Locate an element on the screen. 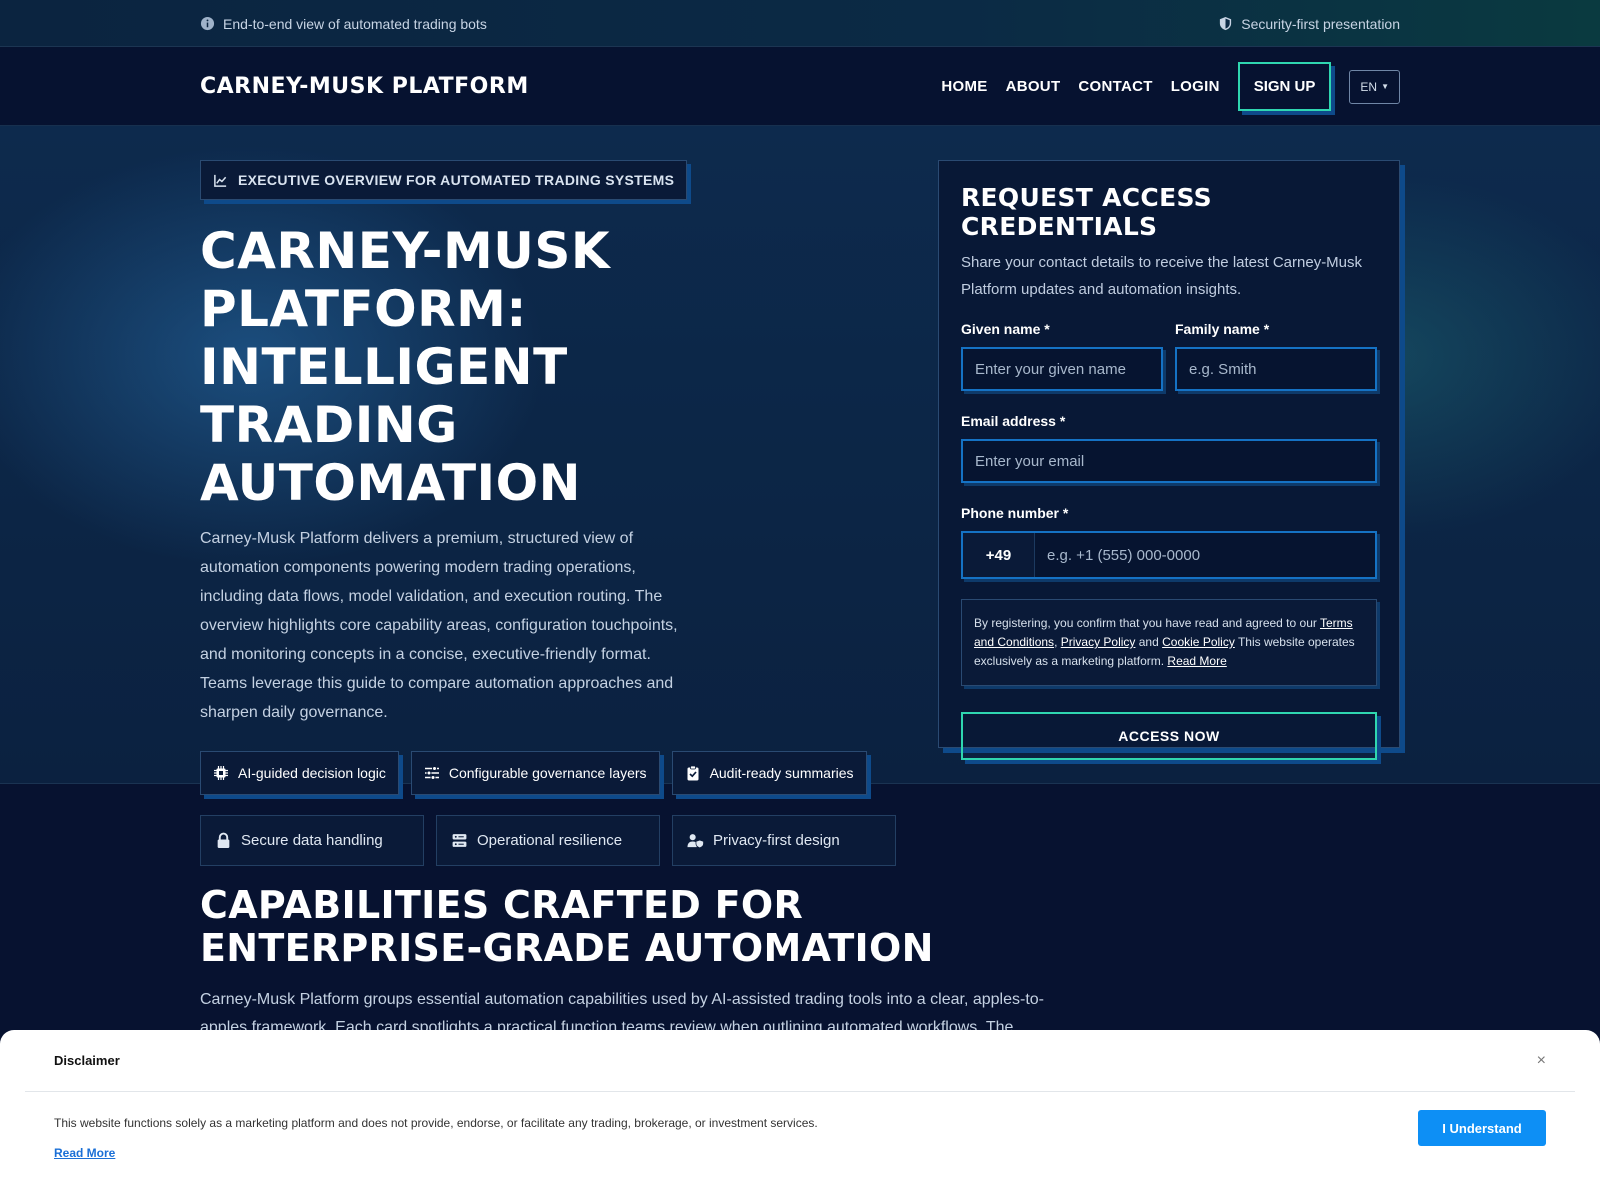 The image size is (1600, 1200). family-name-field: Family name * e.g. Smith is located at coordinates (1276, 356).